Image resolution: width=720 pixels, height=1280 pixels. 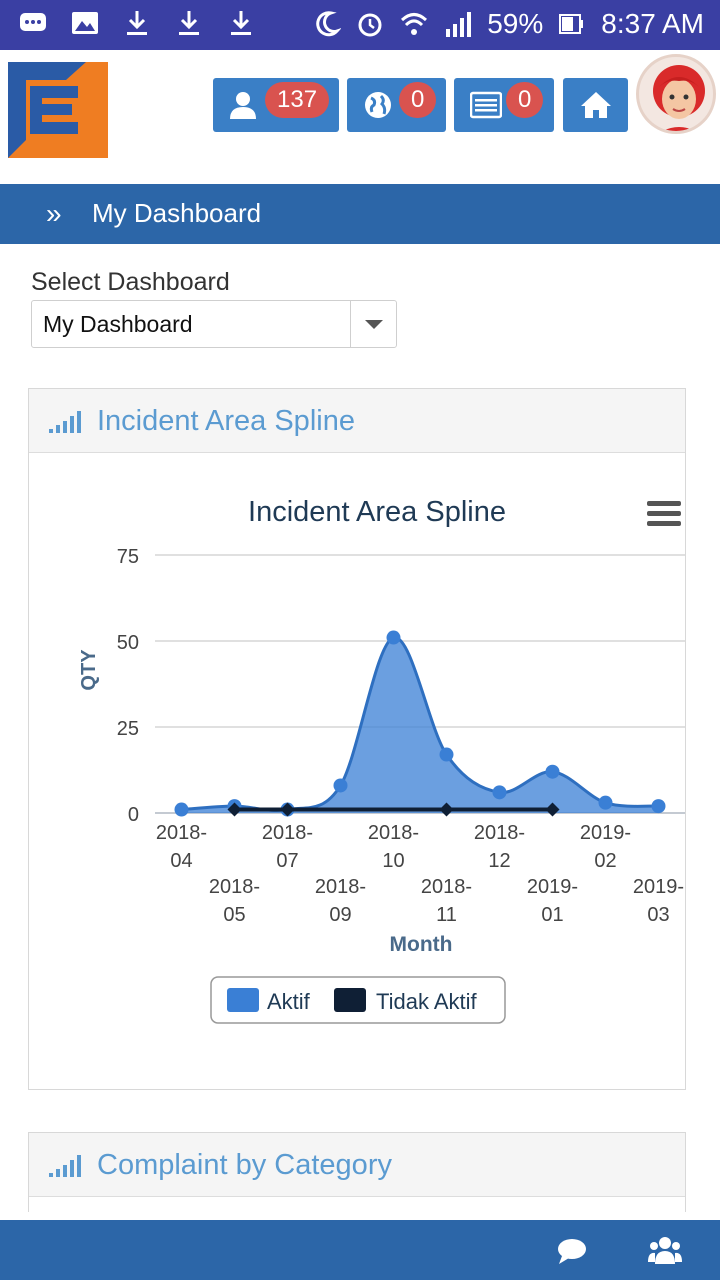 What do you see at coordinates (226, 421) in the screenshot?
I see `panel-title: Incident Area Spline` at bounding box center [226, 421].